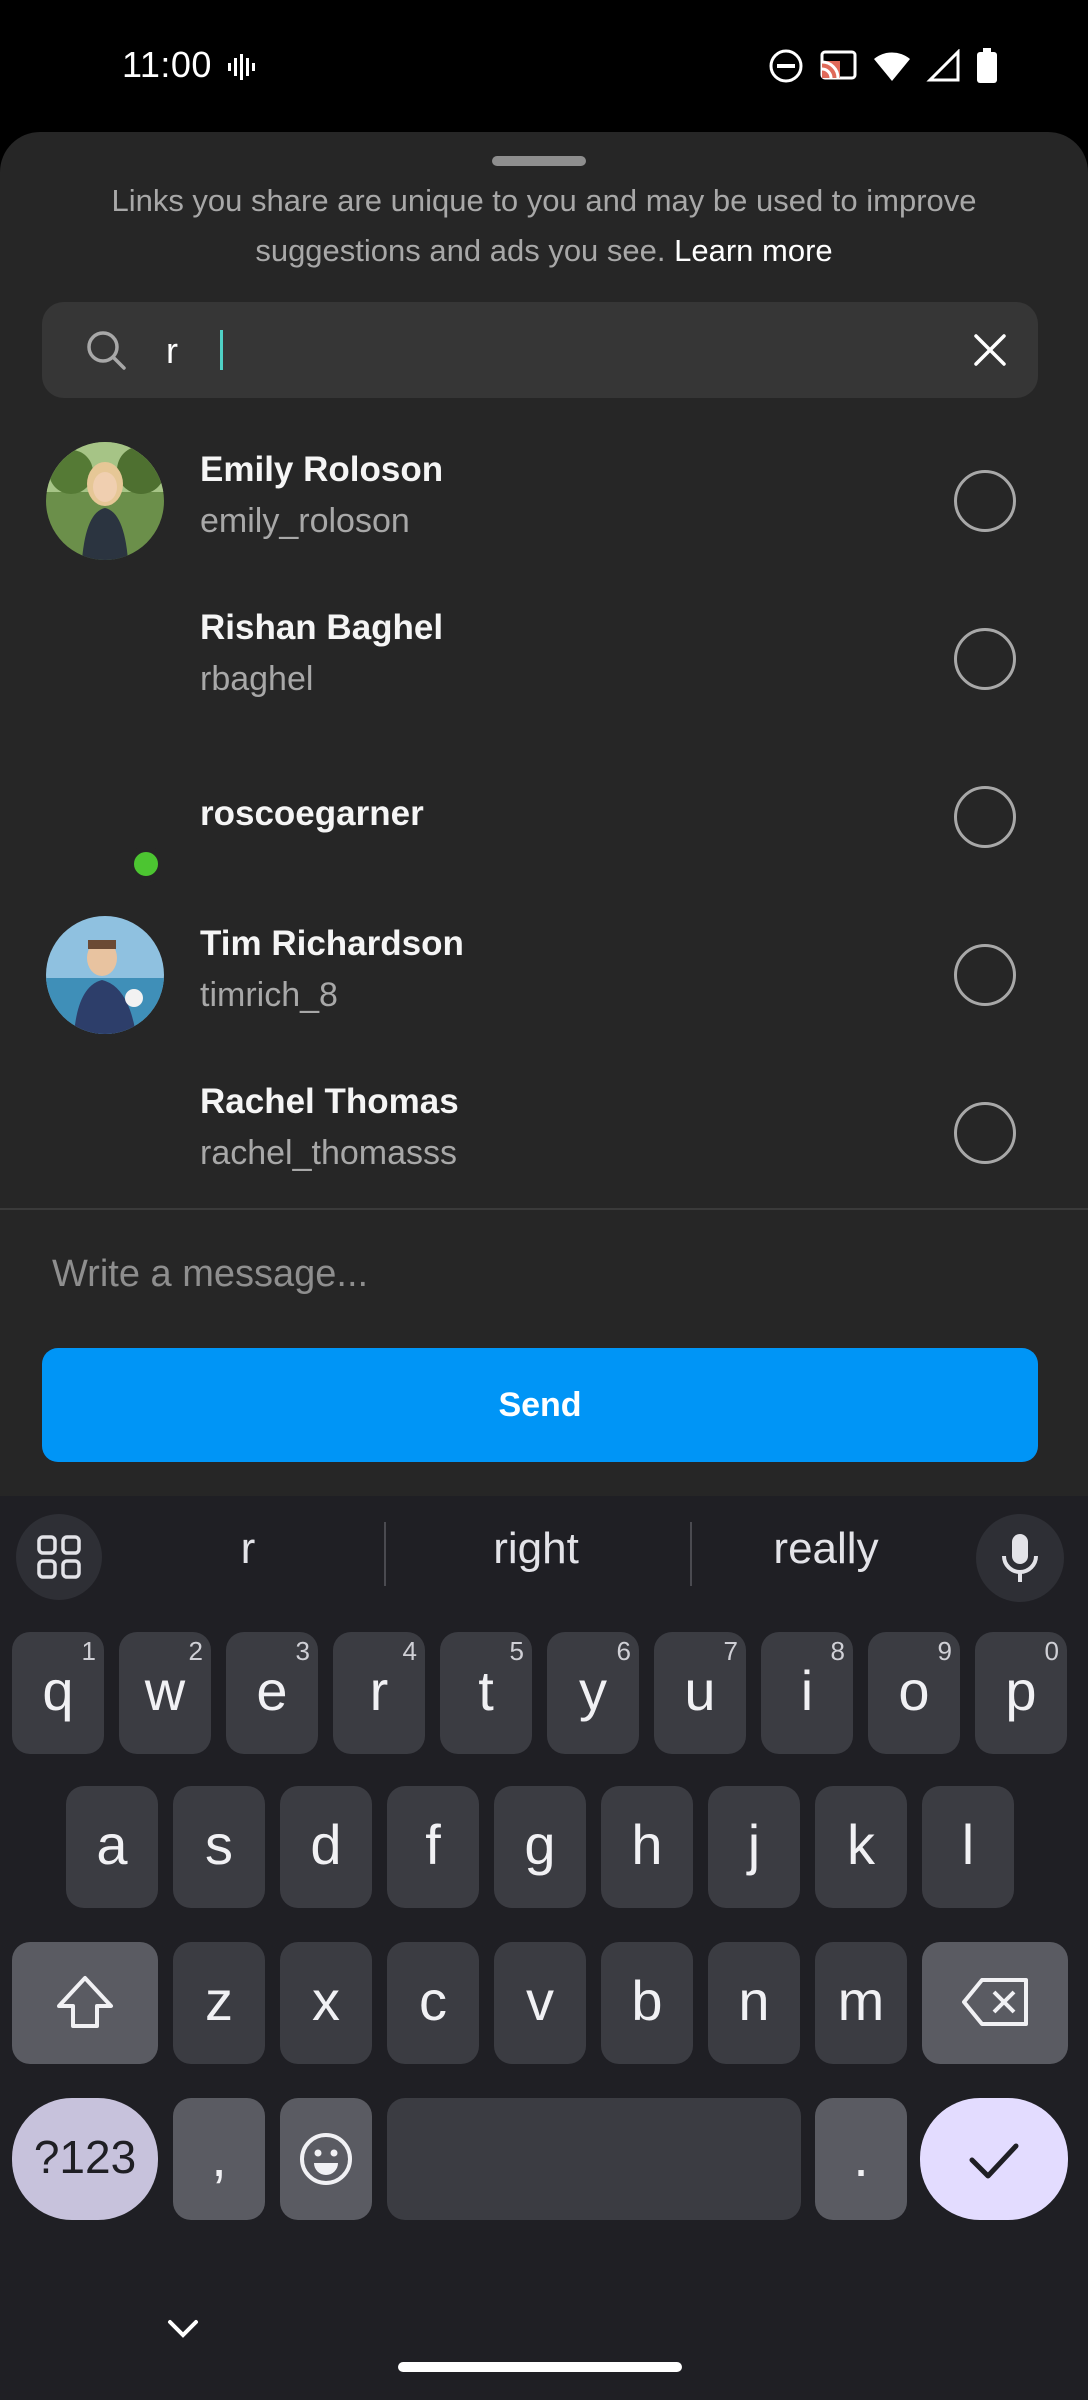  What do you see at coordinates (544, 659) in the screenshot?
I see `contact-row: Rishan Baghel rbaghel` at bounding box center [544, 659].